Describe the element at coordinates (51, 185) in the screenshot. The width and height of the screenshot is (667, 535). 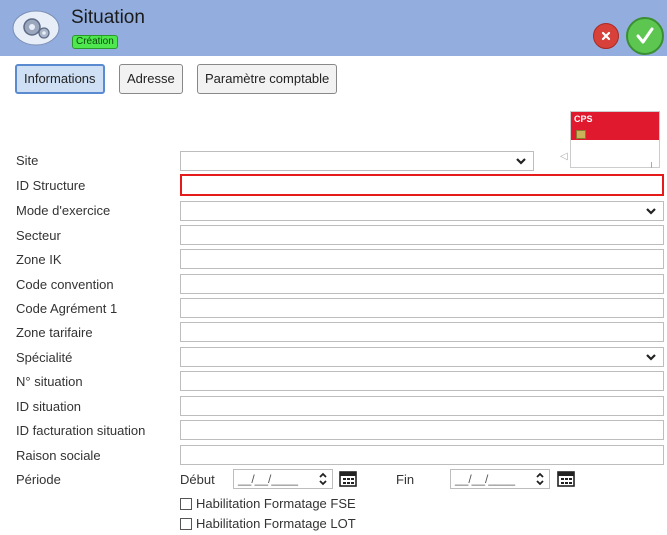
I see `label-id-structure: ID Structure` at that location.